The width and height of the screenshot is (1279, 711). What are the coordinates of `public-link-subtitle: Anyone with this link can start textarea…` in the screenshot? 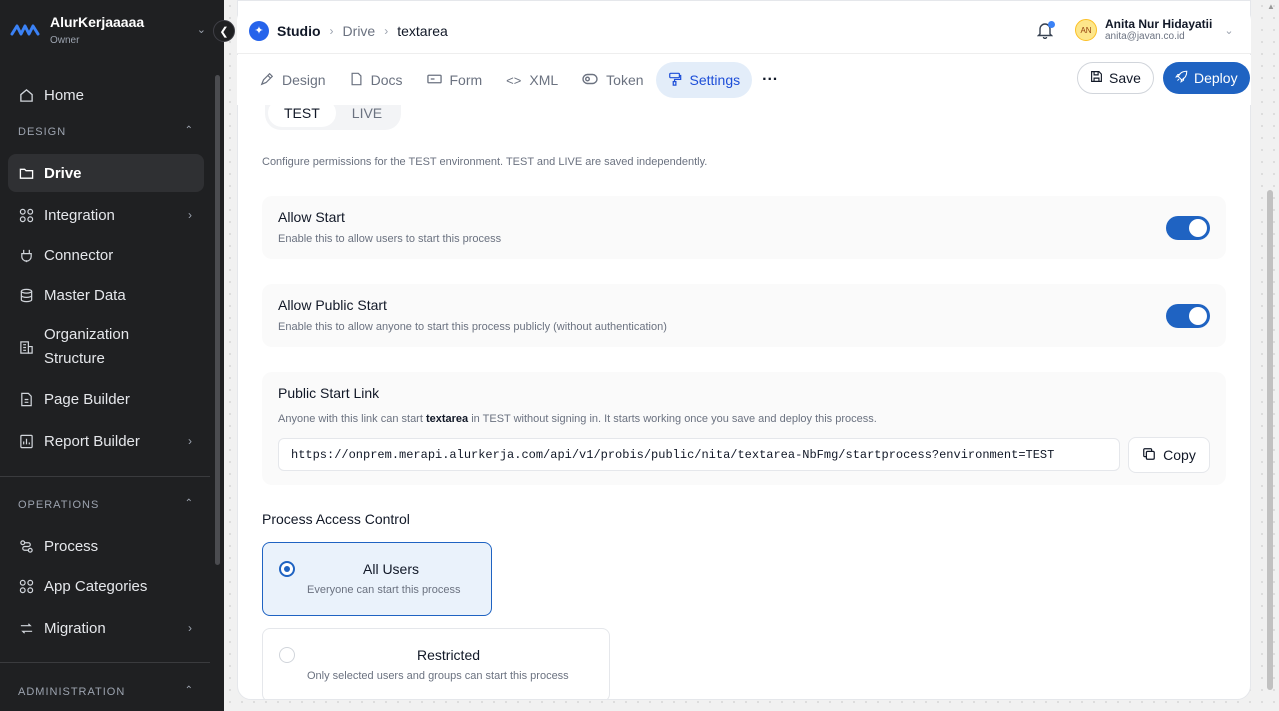 It's located at (577, 419).